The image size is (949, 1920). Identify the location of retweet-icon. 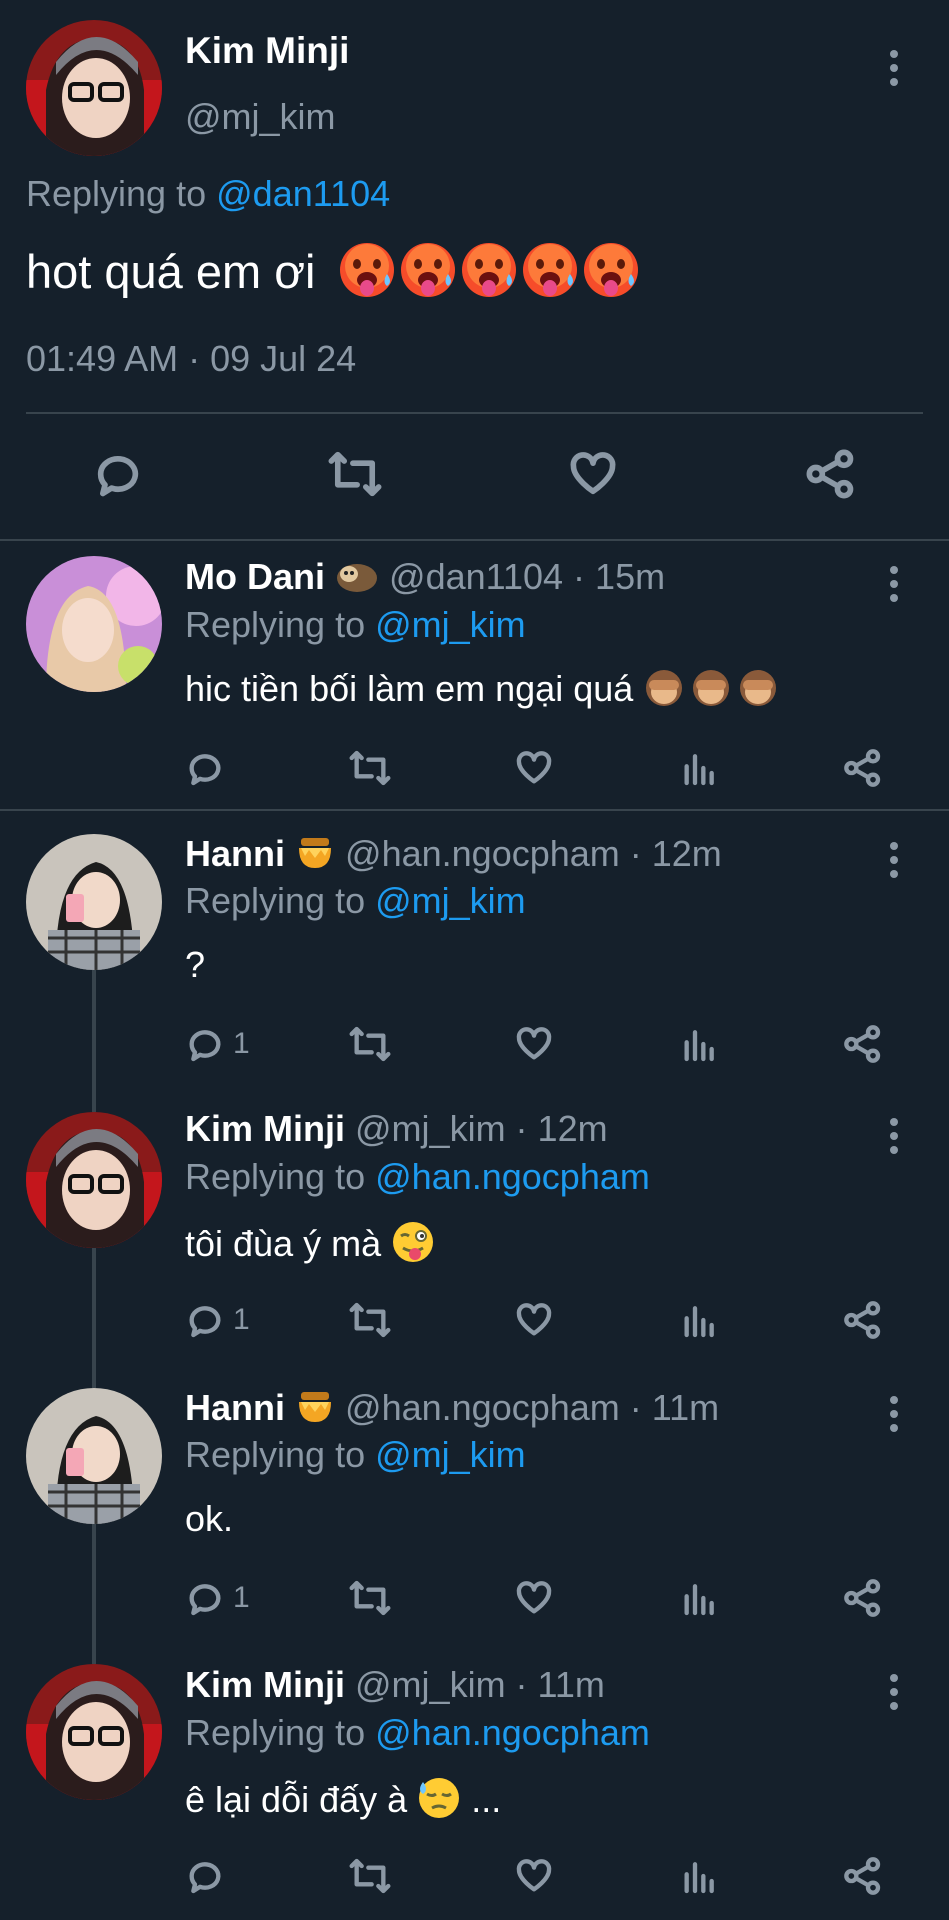
(370, 1876).